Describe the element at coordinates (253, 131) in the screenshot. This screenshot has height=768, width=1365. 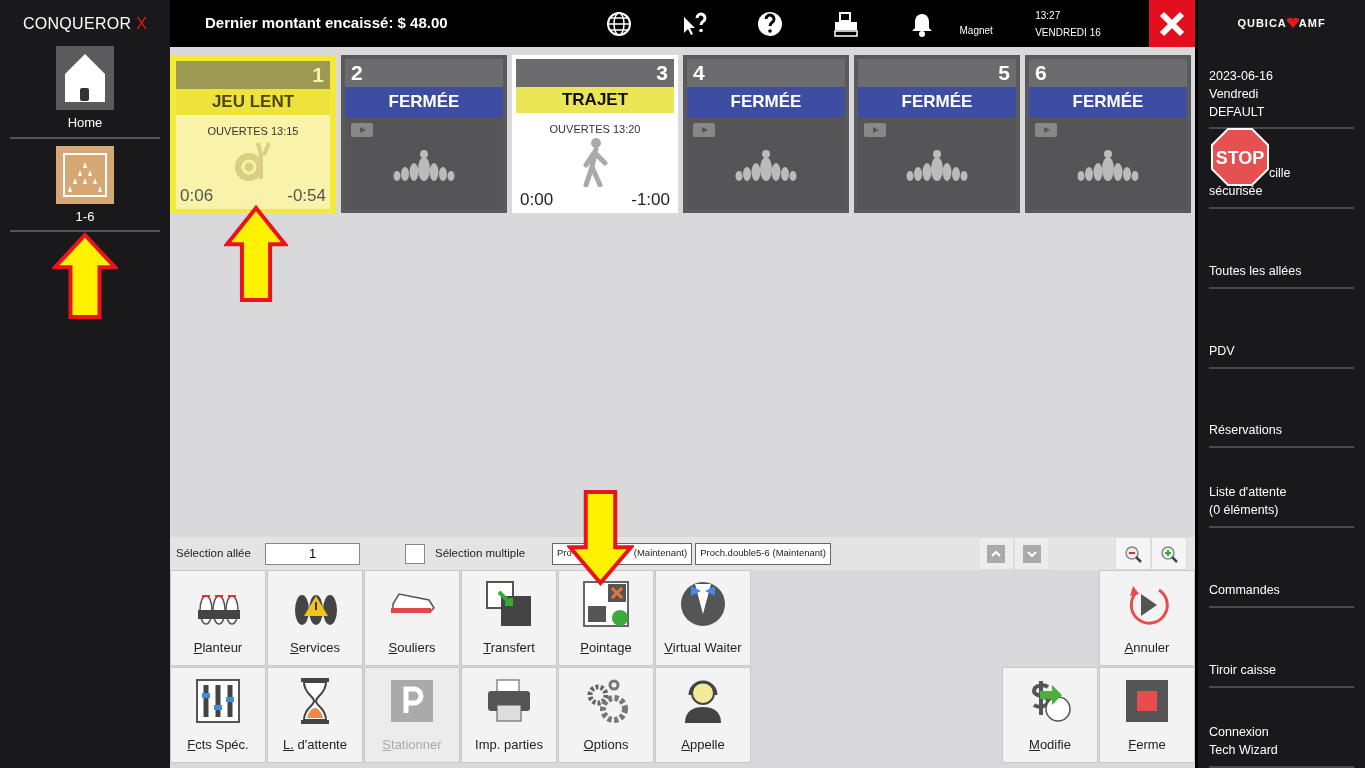
I see `lane-opened-time: OUVERTES 13:15` at that location.